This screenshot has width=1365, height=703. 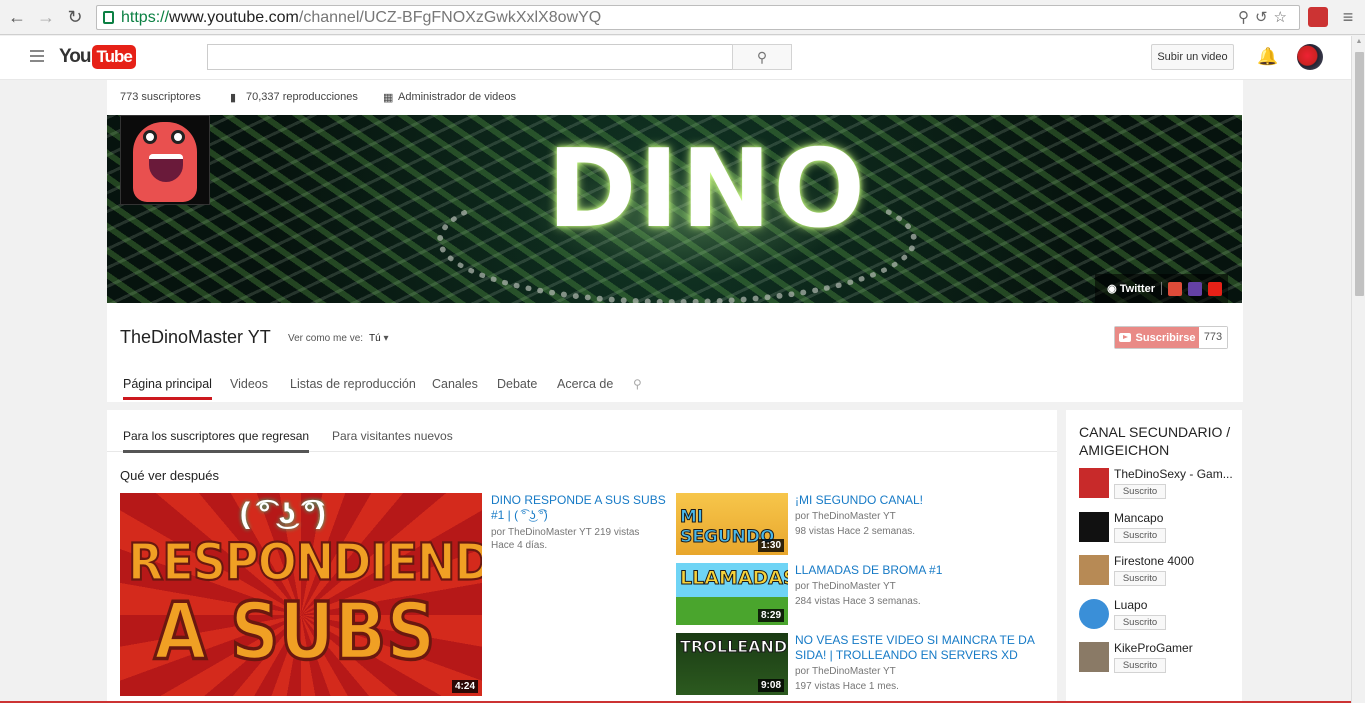 What do you see at coordinates (75, 17) in the screenshot?
I see `reload-icon: ↻` at bounding box center [75, 17].